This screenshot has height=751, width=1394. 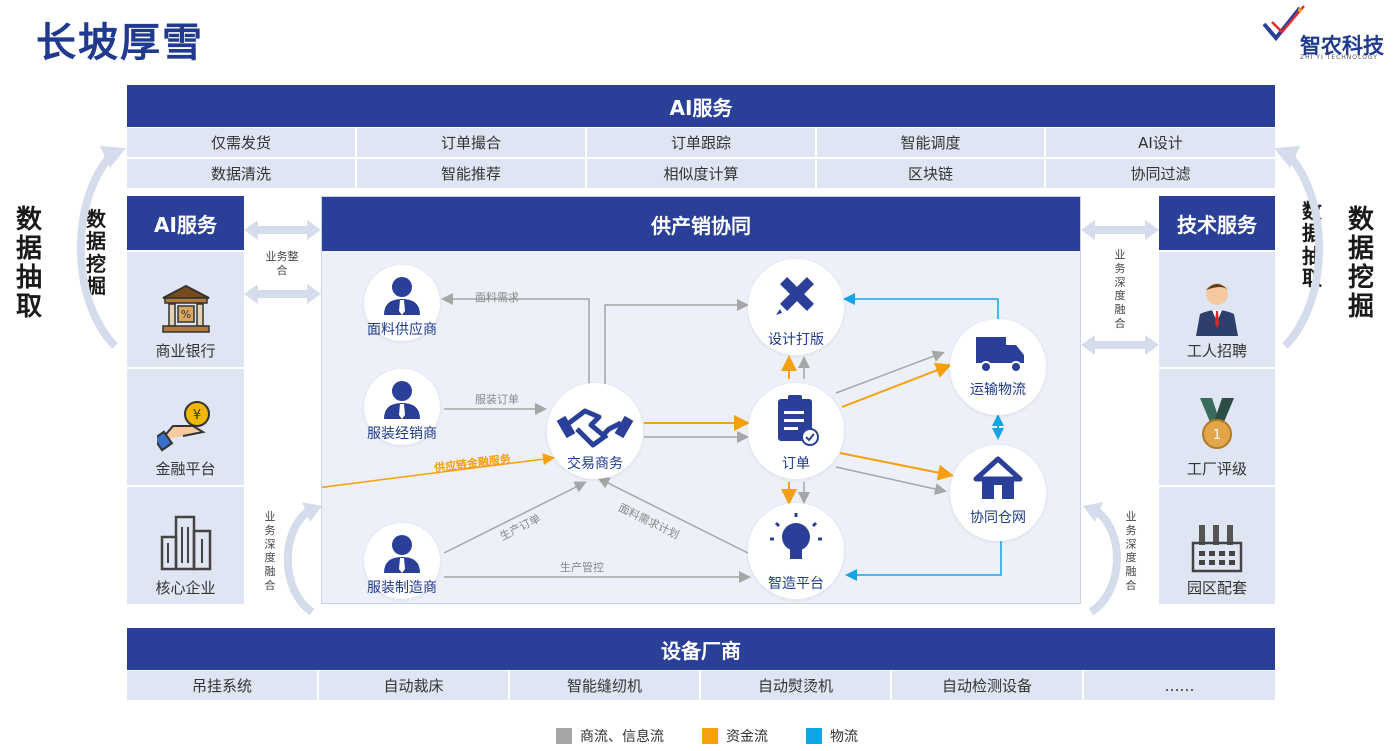 I want to click on legend-item: 商流、信息流, so click(x=610, y=736).